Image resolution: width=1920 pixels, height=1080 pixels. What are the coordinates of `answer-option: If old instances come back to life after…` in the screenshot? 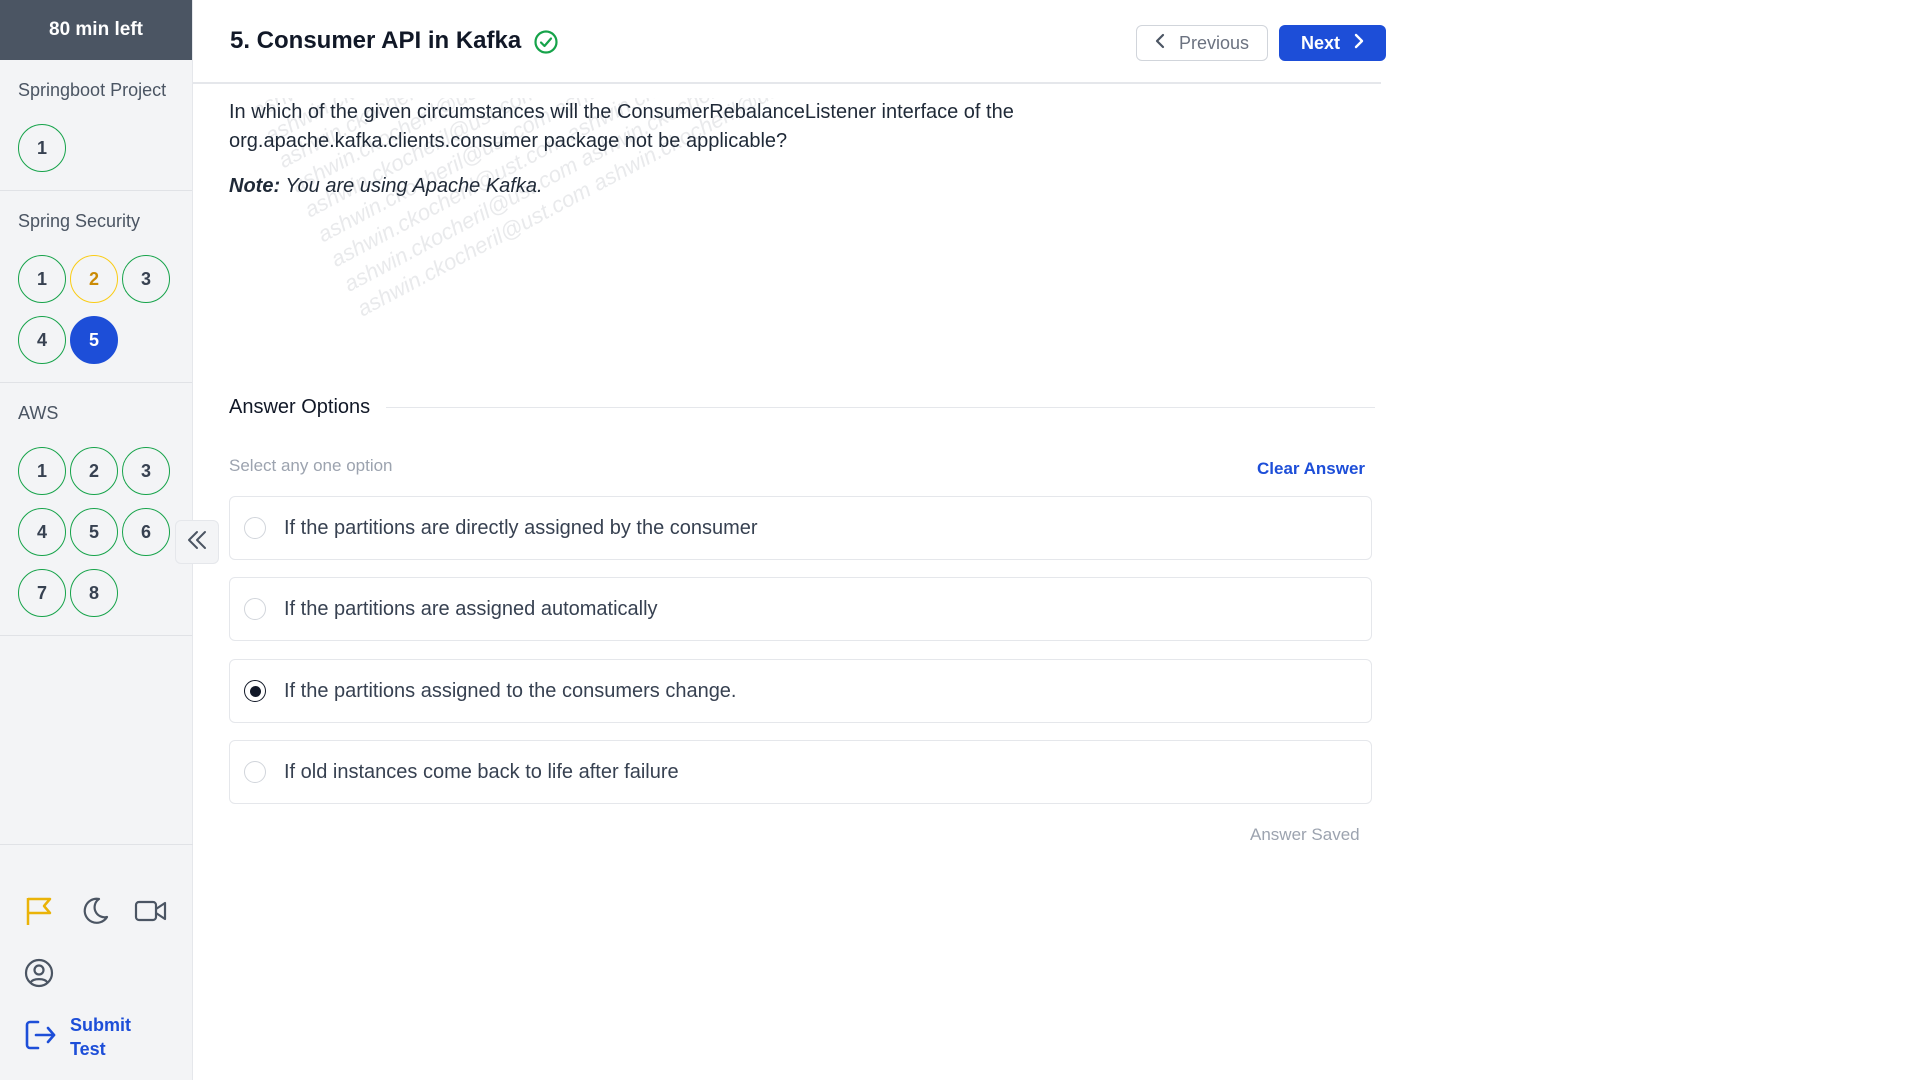 It's located at (800, 772).